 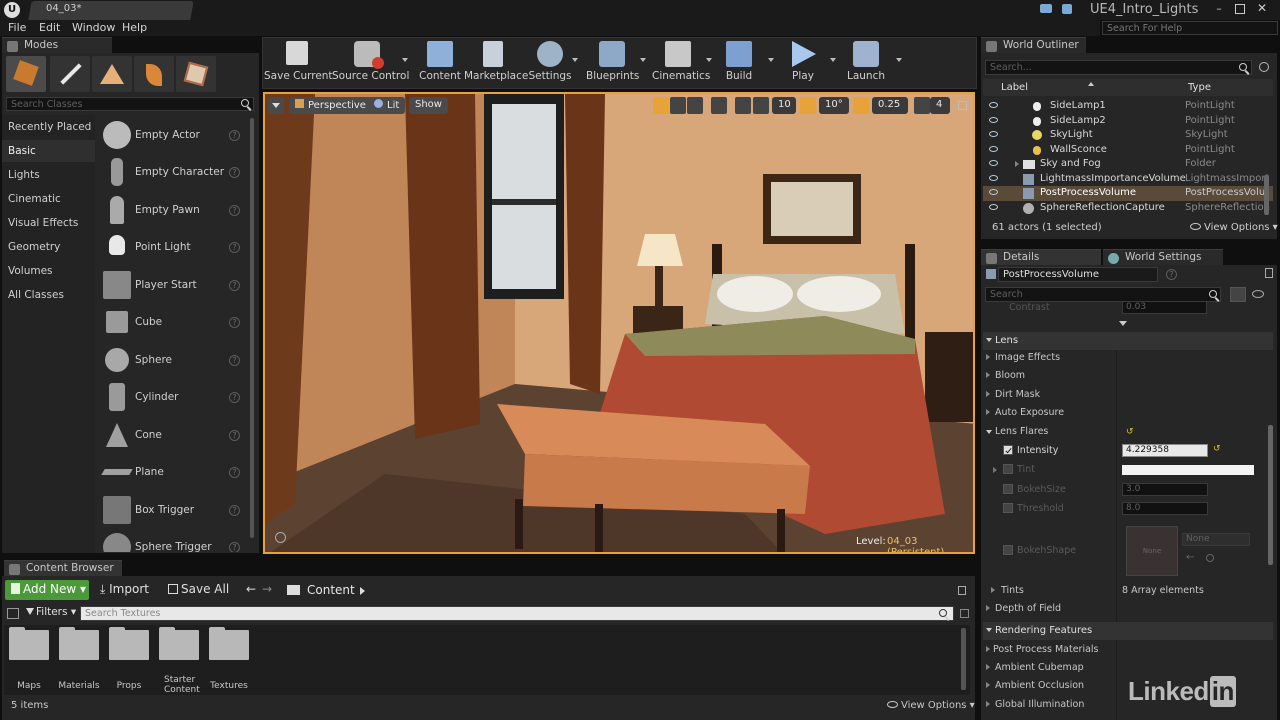 What do you see at coordinates (496, 62) in the screenshot?
I see `marketplace-button: Marketplace` at bounding box center [496, 62].